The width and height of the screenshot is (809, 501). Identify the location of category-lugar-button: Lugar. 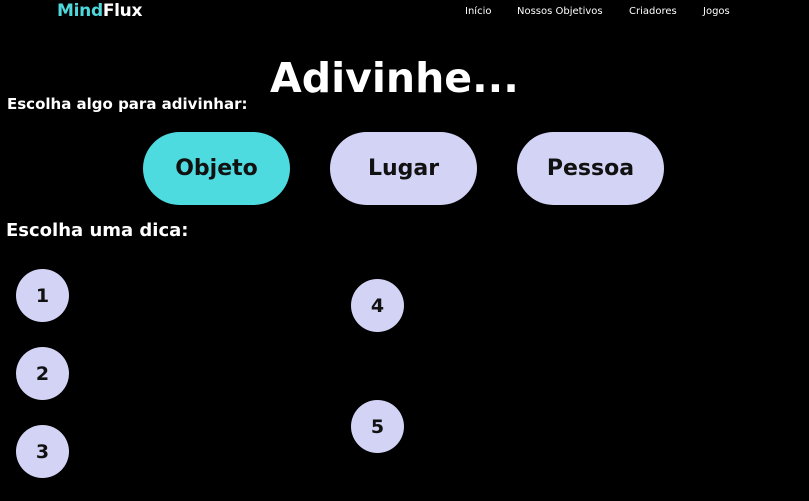
(403, 168).